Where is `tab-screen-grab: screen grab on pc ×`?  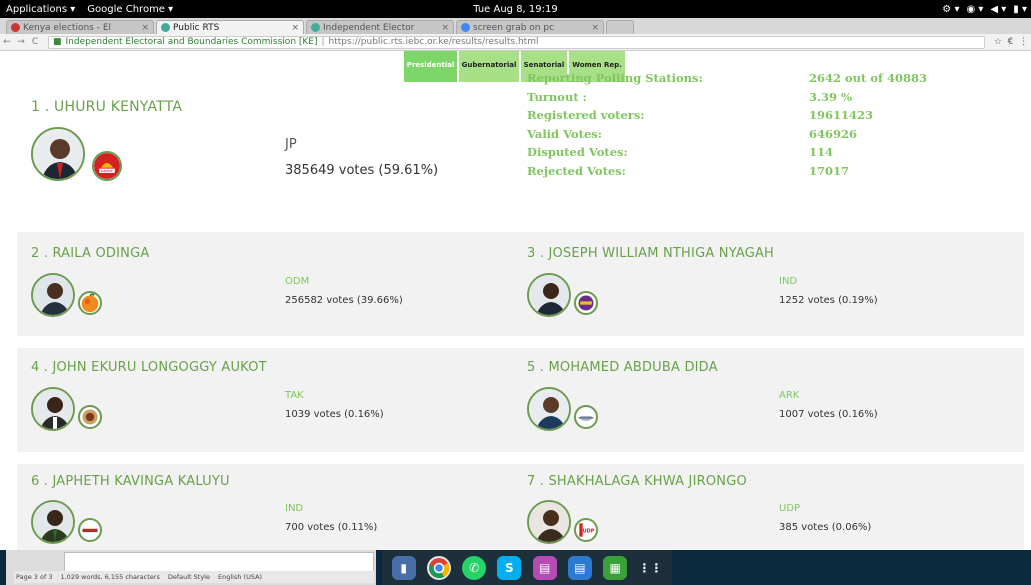 tab-screen-grab: screen grab on pc × is located at coordinates (530, 27).